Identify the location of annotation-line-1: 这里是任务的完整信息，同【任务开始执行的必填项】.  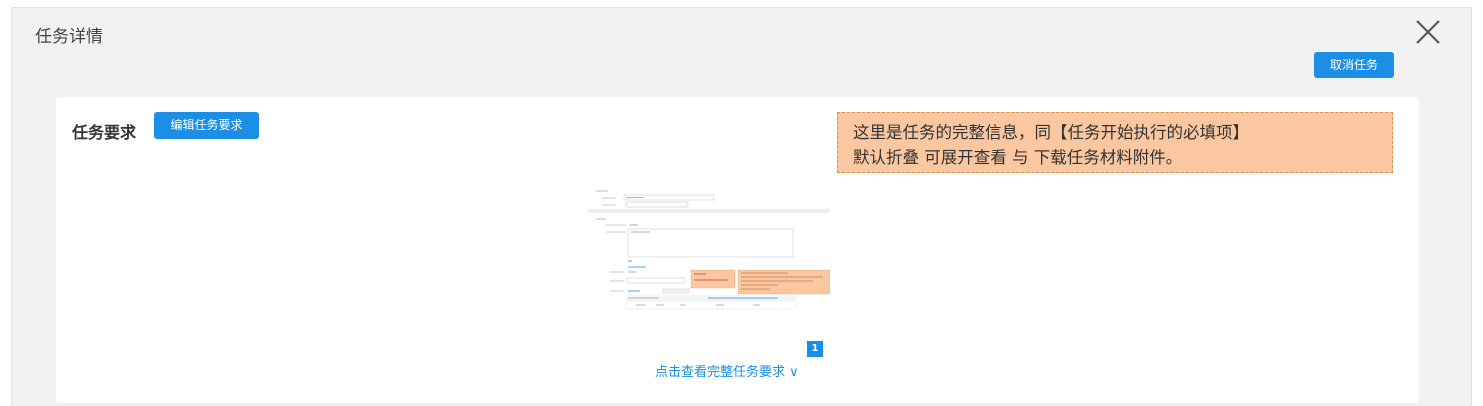
(1051, 132).